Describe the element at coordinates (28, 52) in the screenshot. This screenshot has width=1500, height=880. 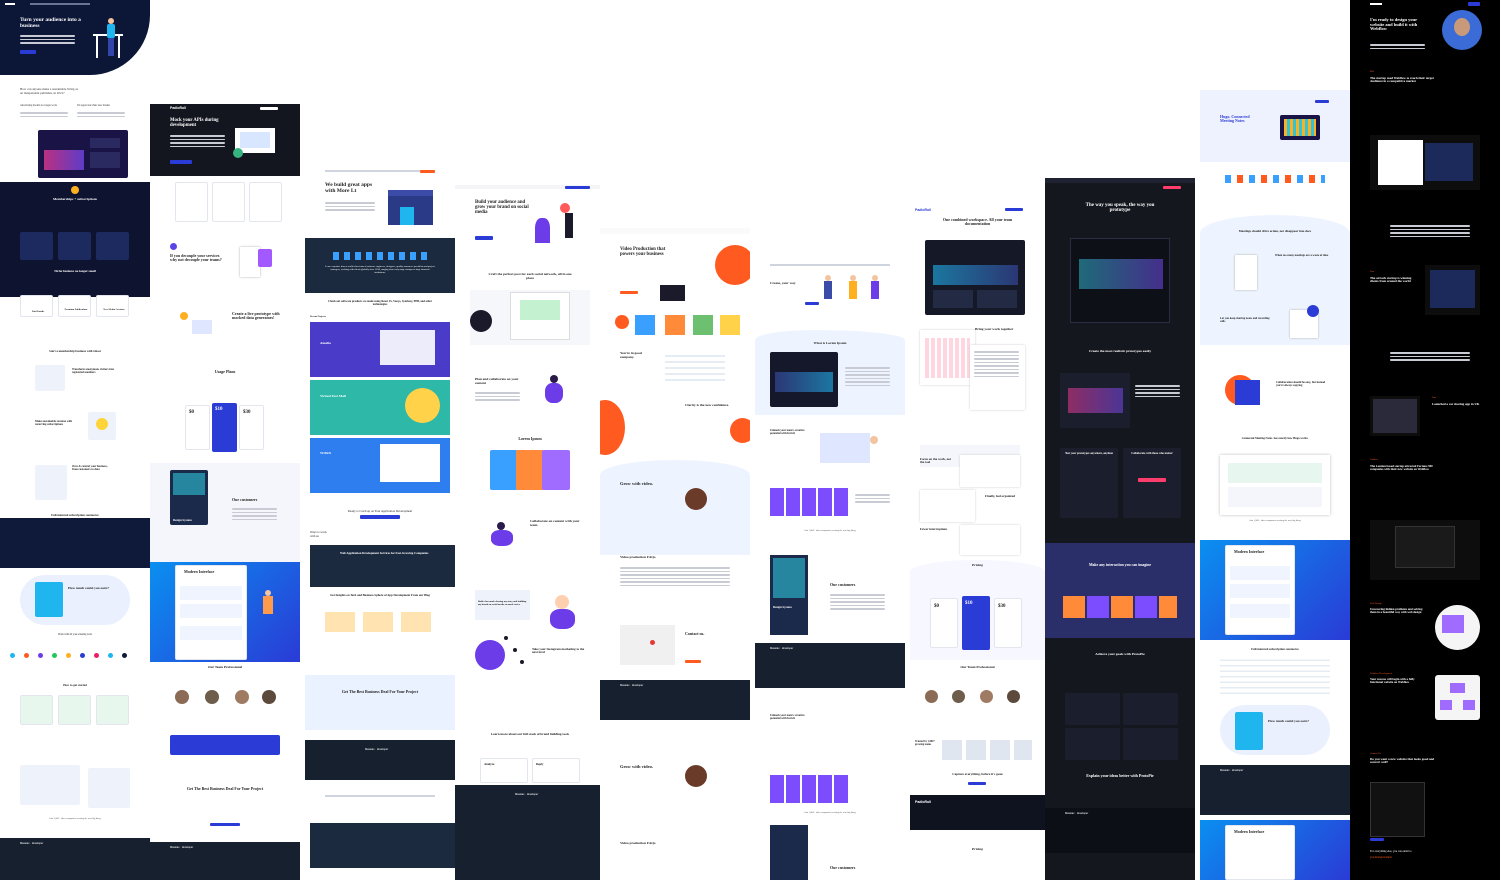
I see `cta-button` at that location.